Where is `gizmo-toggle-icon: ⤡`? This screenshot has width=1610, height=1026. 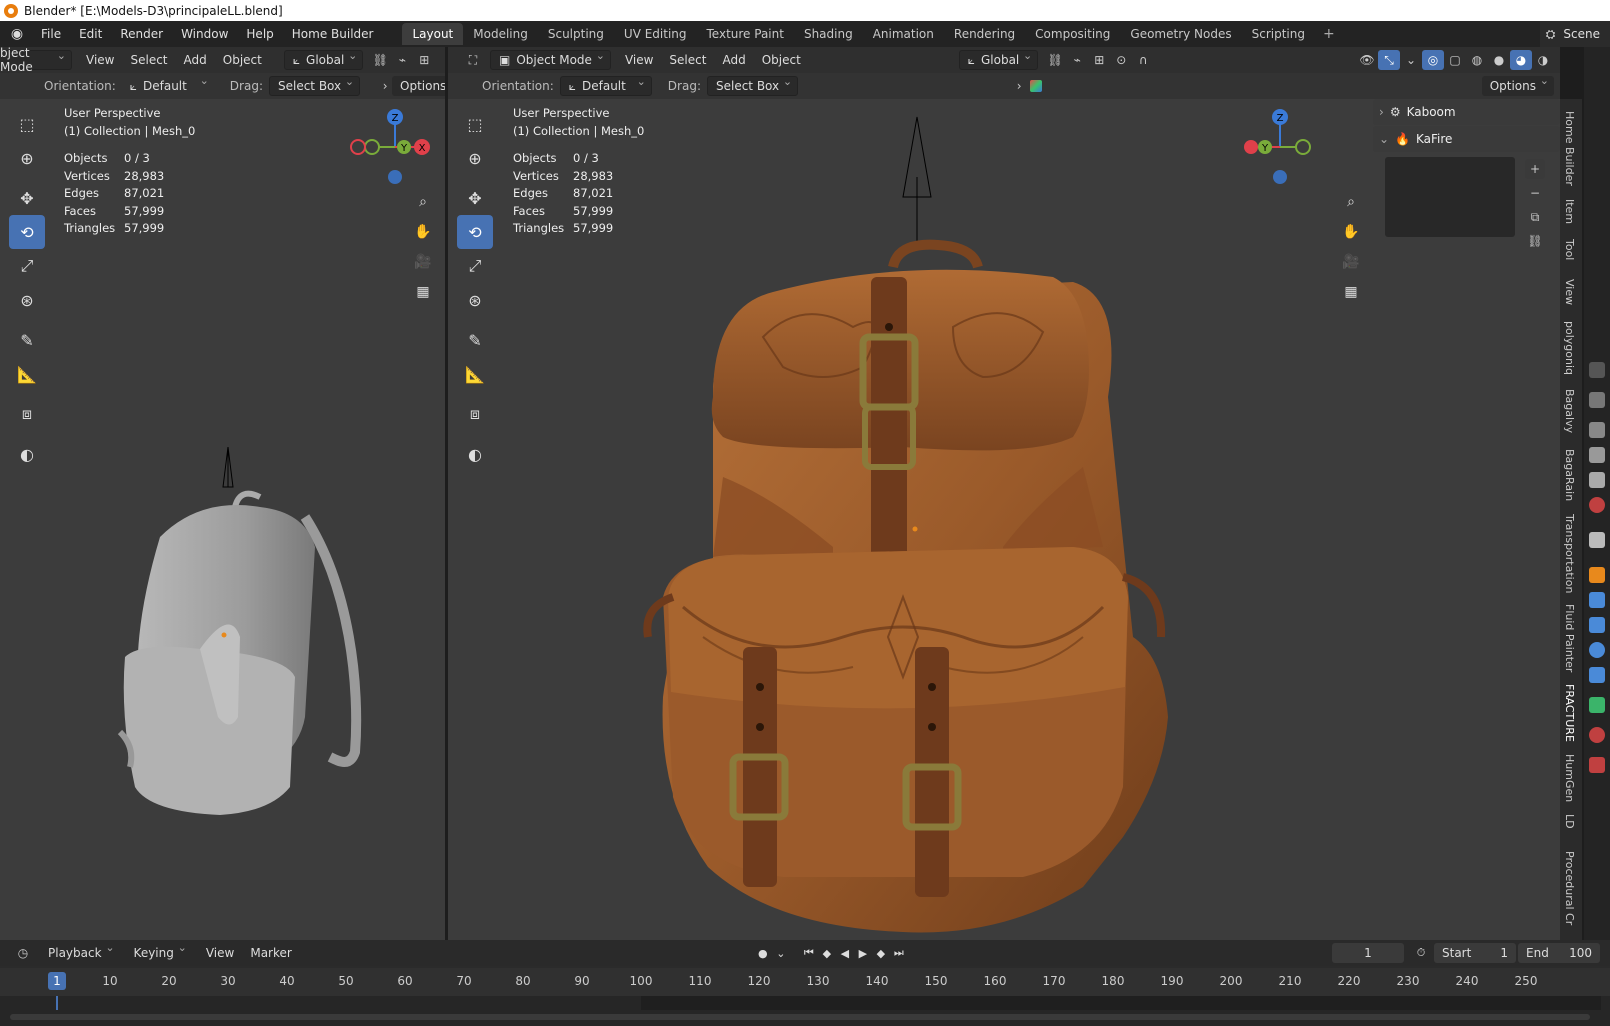
gizmo-toggle-icon: ⤡ is located at coordinates (1389, 60).